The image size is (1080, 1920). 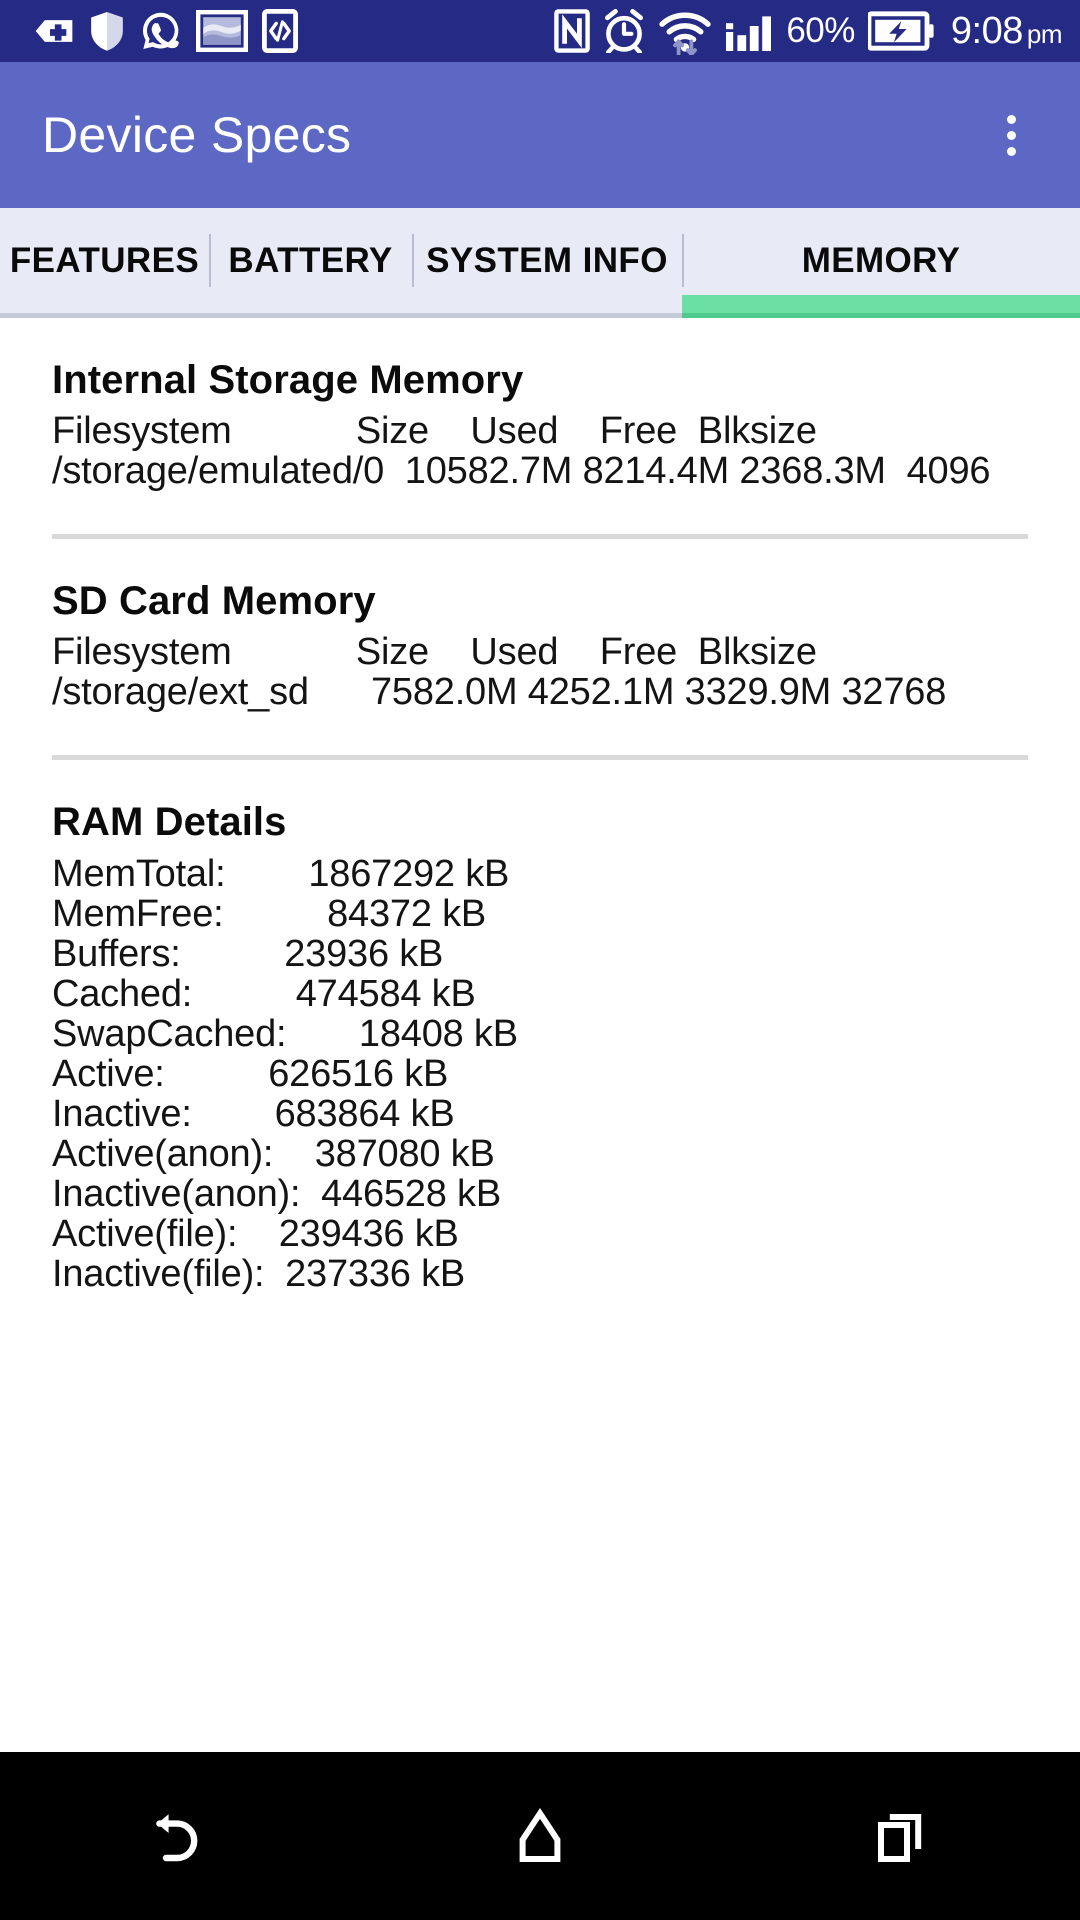 I want to click on battery-percent-label: 60%, so click(x=820, y=30).